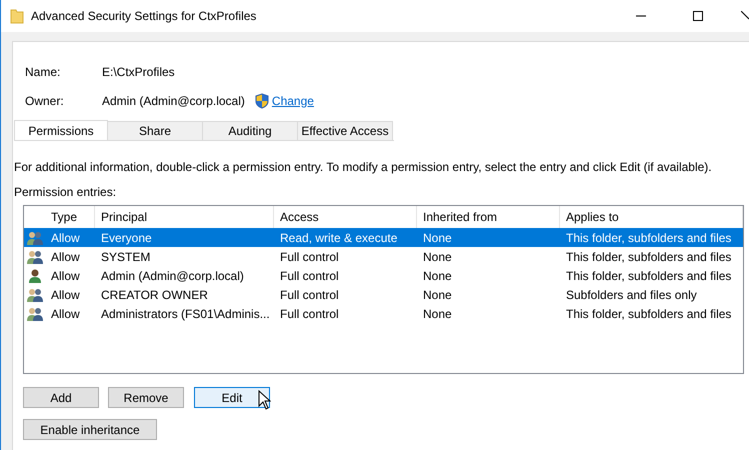 This screenshot has height=450, width=749. Describe the element at coordinates (261, 100) in the screenshot. I see `shield-icon` at that location.